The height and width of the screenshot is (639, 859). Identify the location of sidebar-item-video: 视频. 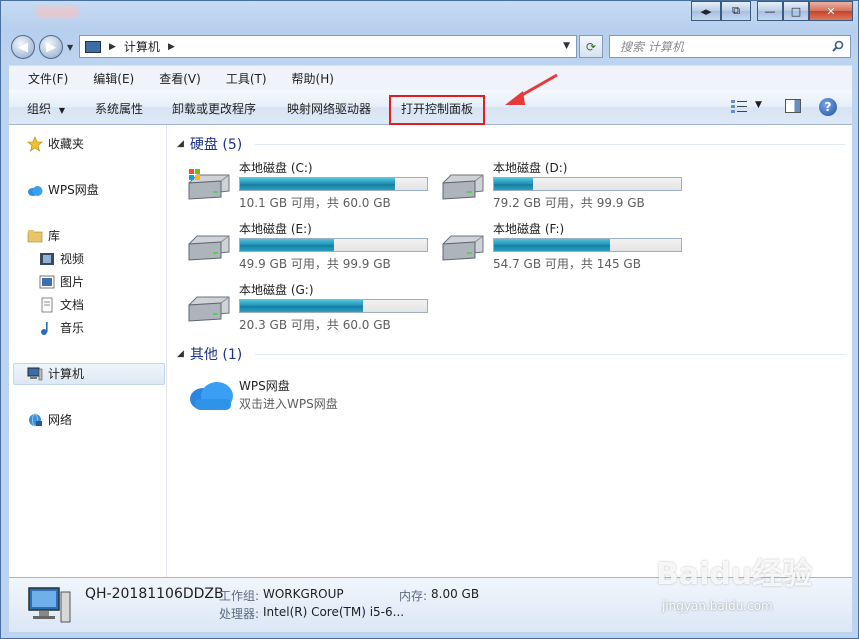
(61, 258).